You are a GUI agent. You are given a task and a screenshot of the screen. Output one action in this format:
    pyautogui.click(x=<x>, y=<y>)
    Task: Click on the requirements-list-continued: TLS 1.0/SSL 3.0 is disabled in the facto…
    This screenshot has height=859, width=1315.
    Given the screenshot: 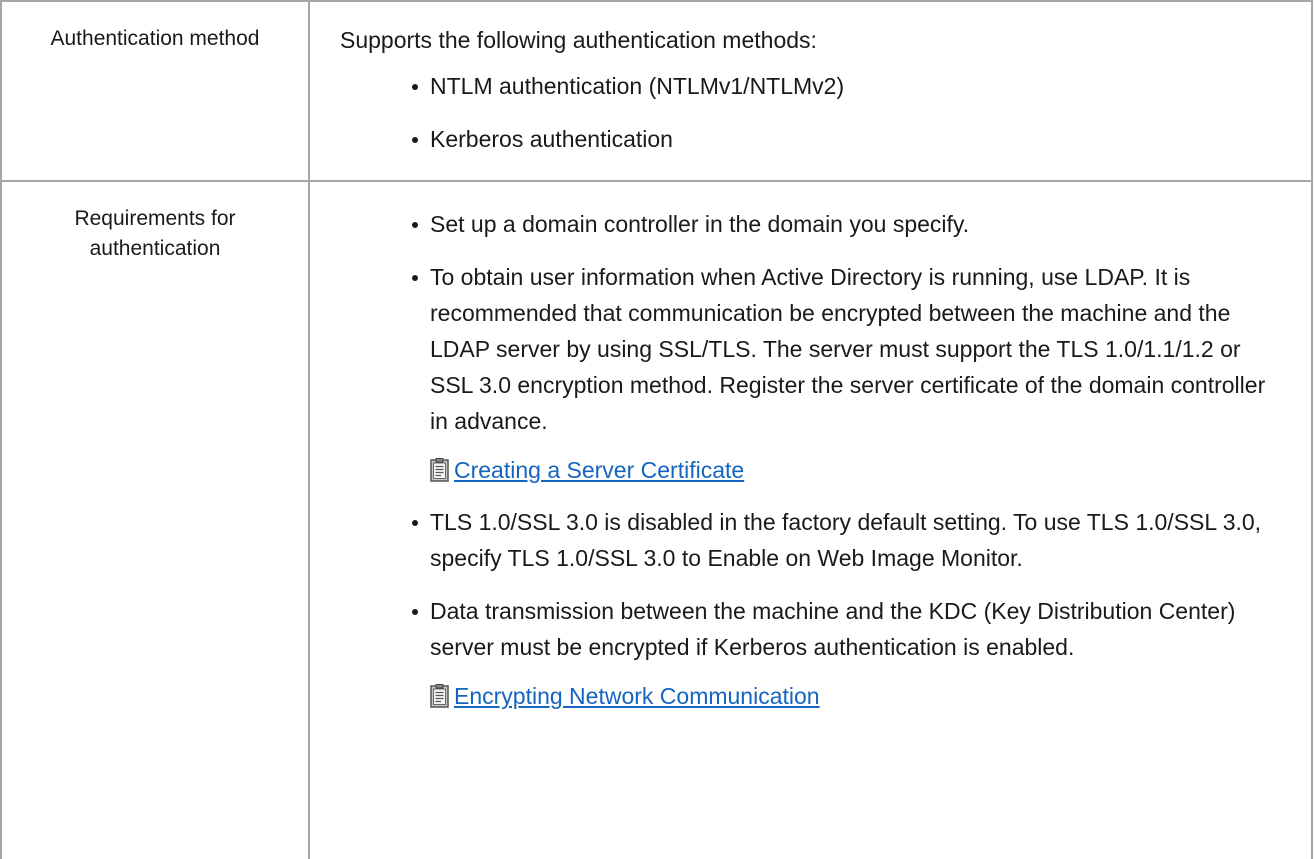 What is the action you would take?
    pyautogui.click(x=810, y=584)
    